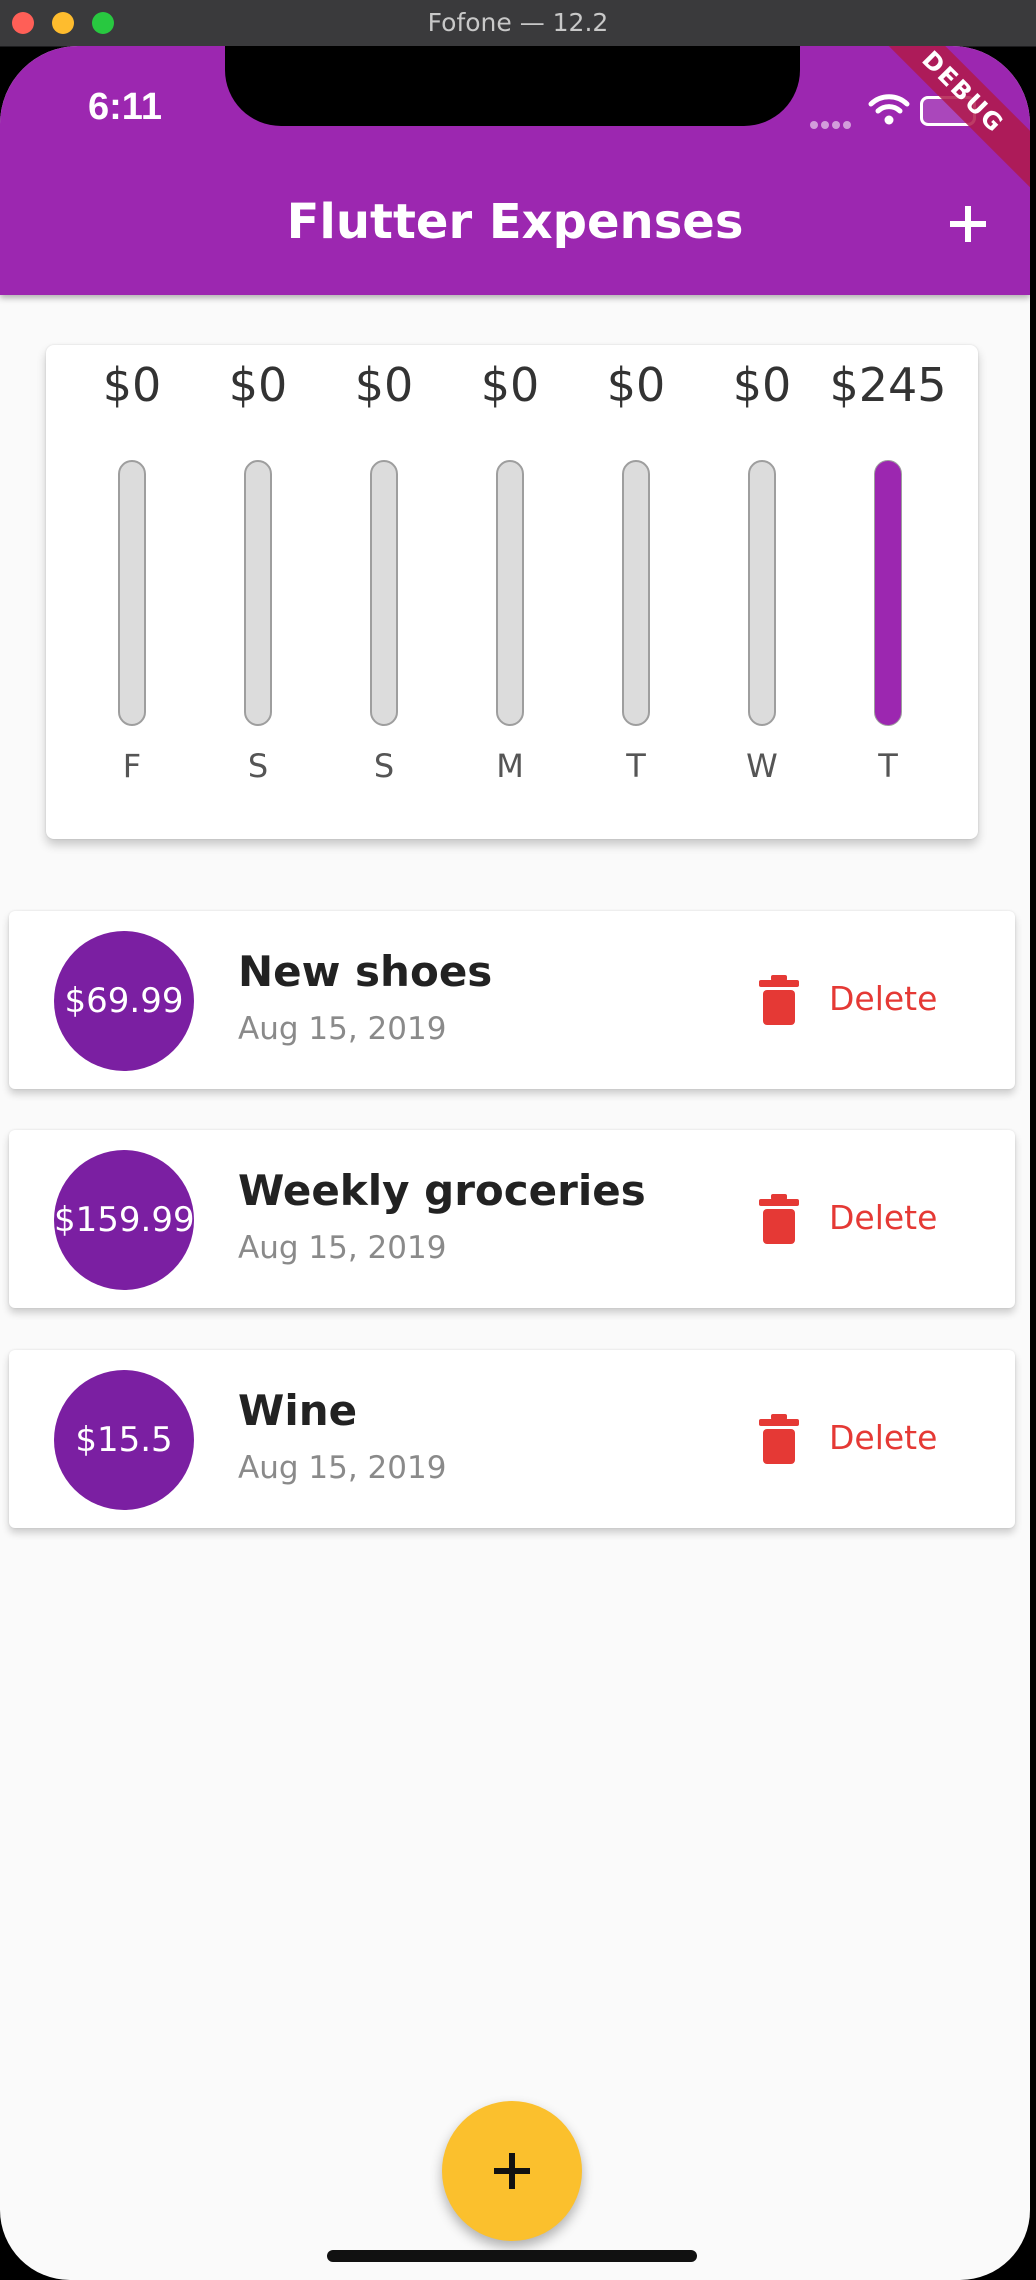  I want to click on transaction-title: Weekly groceries, so click(442, 1190).